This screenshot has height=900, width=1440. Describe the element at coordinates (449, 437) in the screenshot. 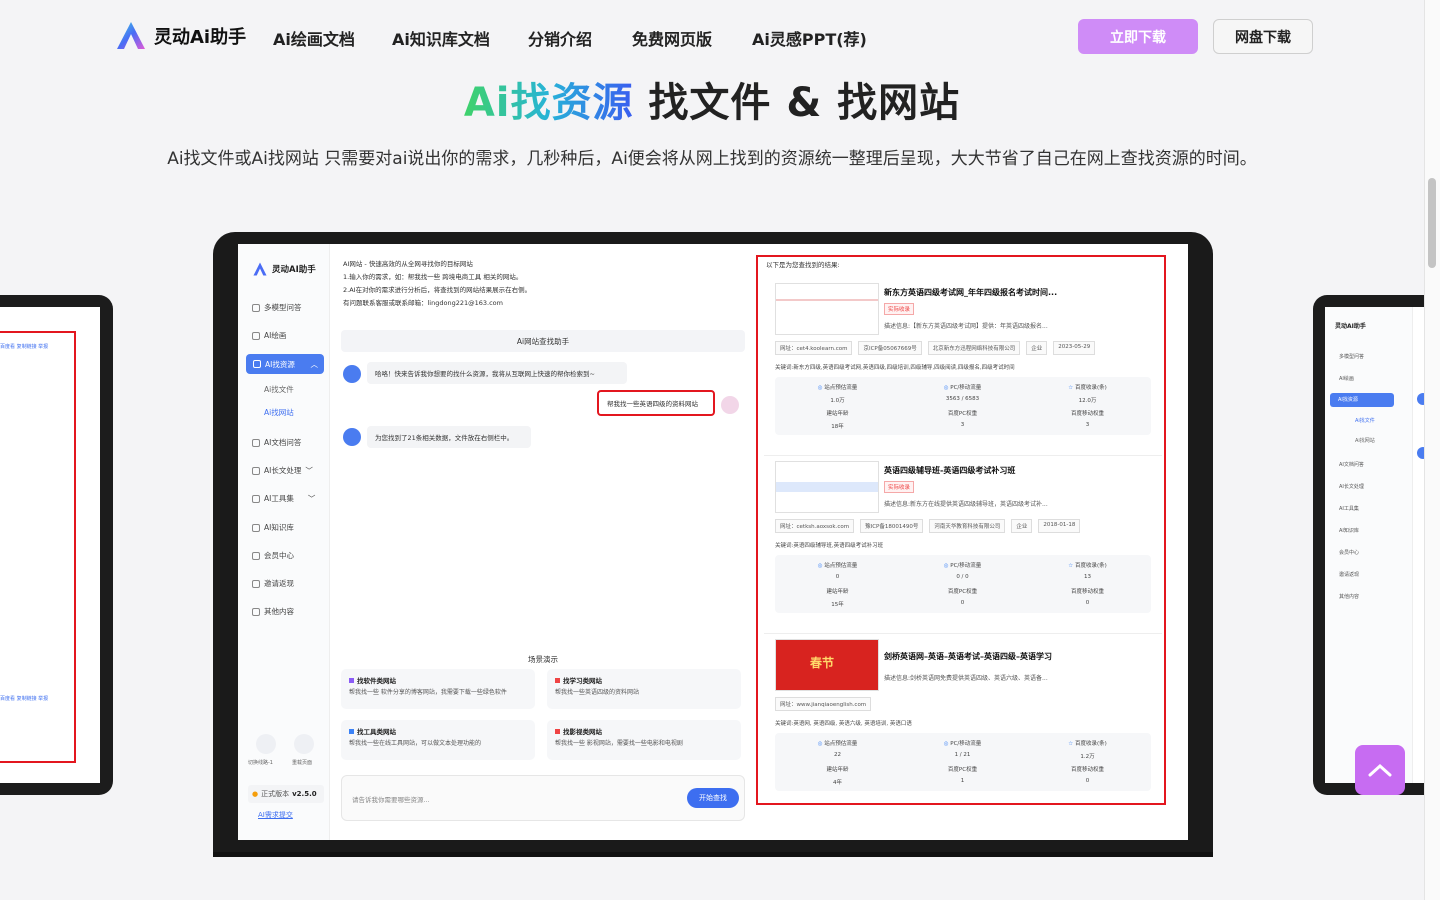

I see `bot-message: 为您找到了21条相关数据，文件放在右侧栏中。` at that location.